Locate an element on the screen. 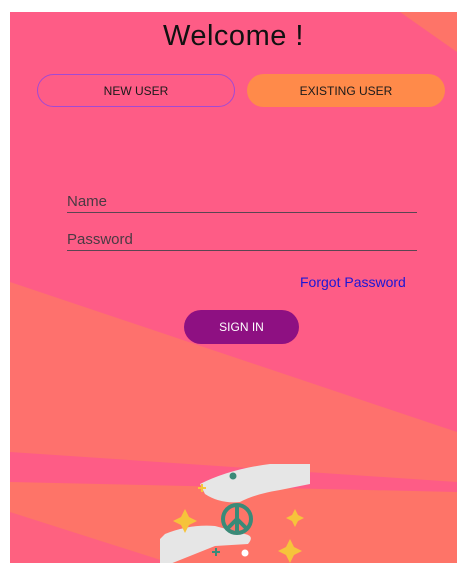  peace-hands-icon is located at coordinates (235, 513).